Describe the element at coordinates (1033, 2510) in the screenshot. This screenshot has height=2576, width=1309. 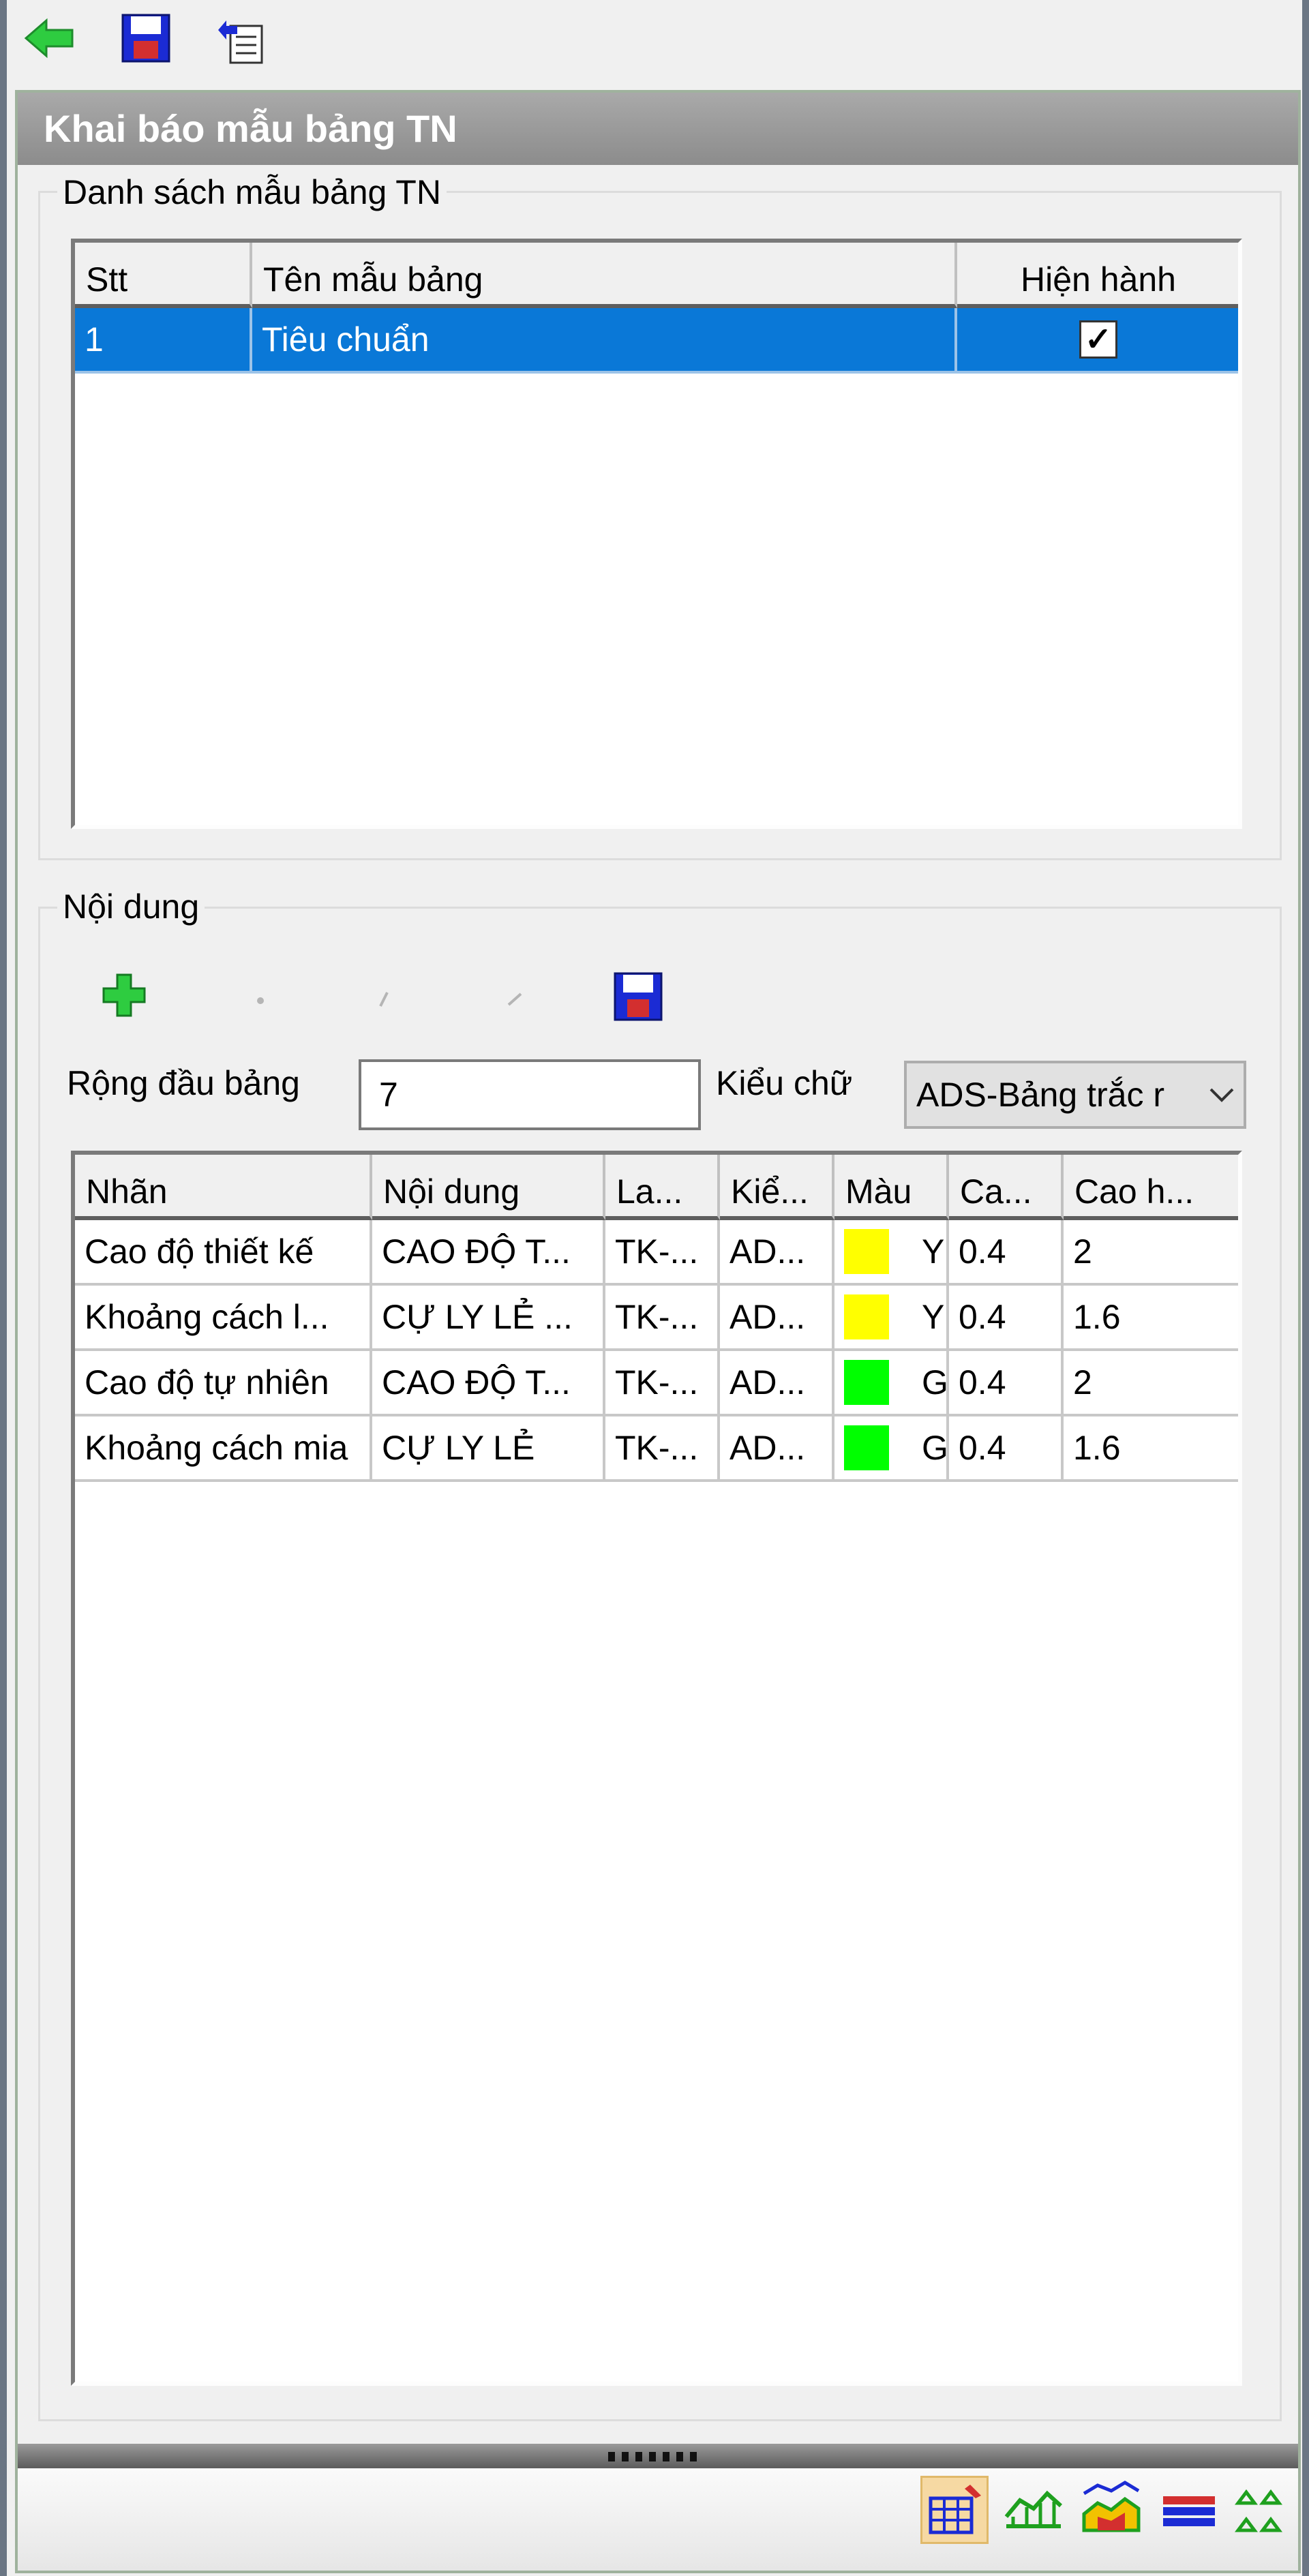
I see `profile-section-icon` at that location.